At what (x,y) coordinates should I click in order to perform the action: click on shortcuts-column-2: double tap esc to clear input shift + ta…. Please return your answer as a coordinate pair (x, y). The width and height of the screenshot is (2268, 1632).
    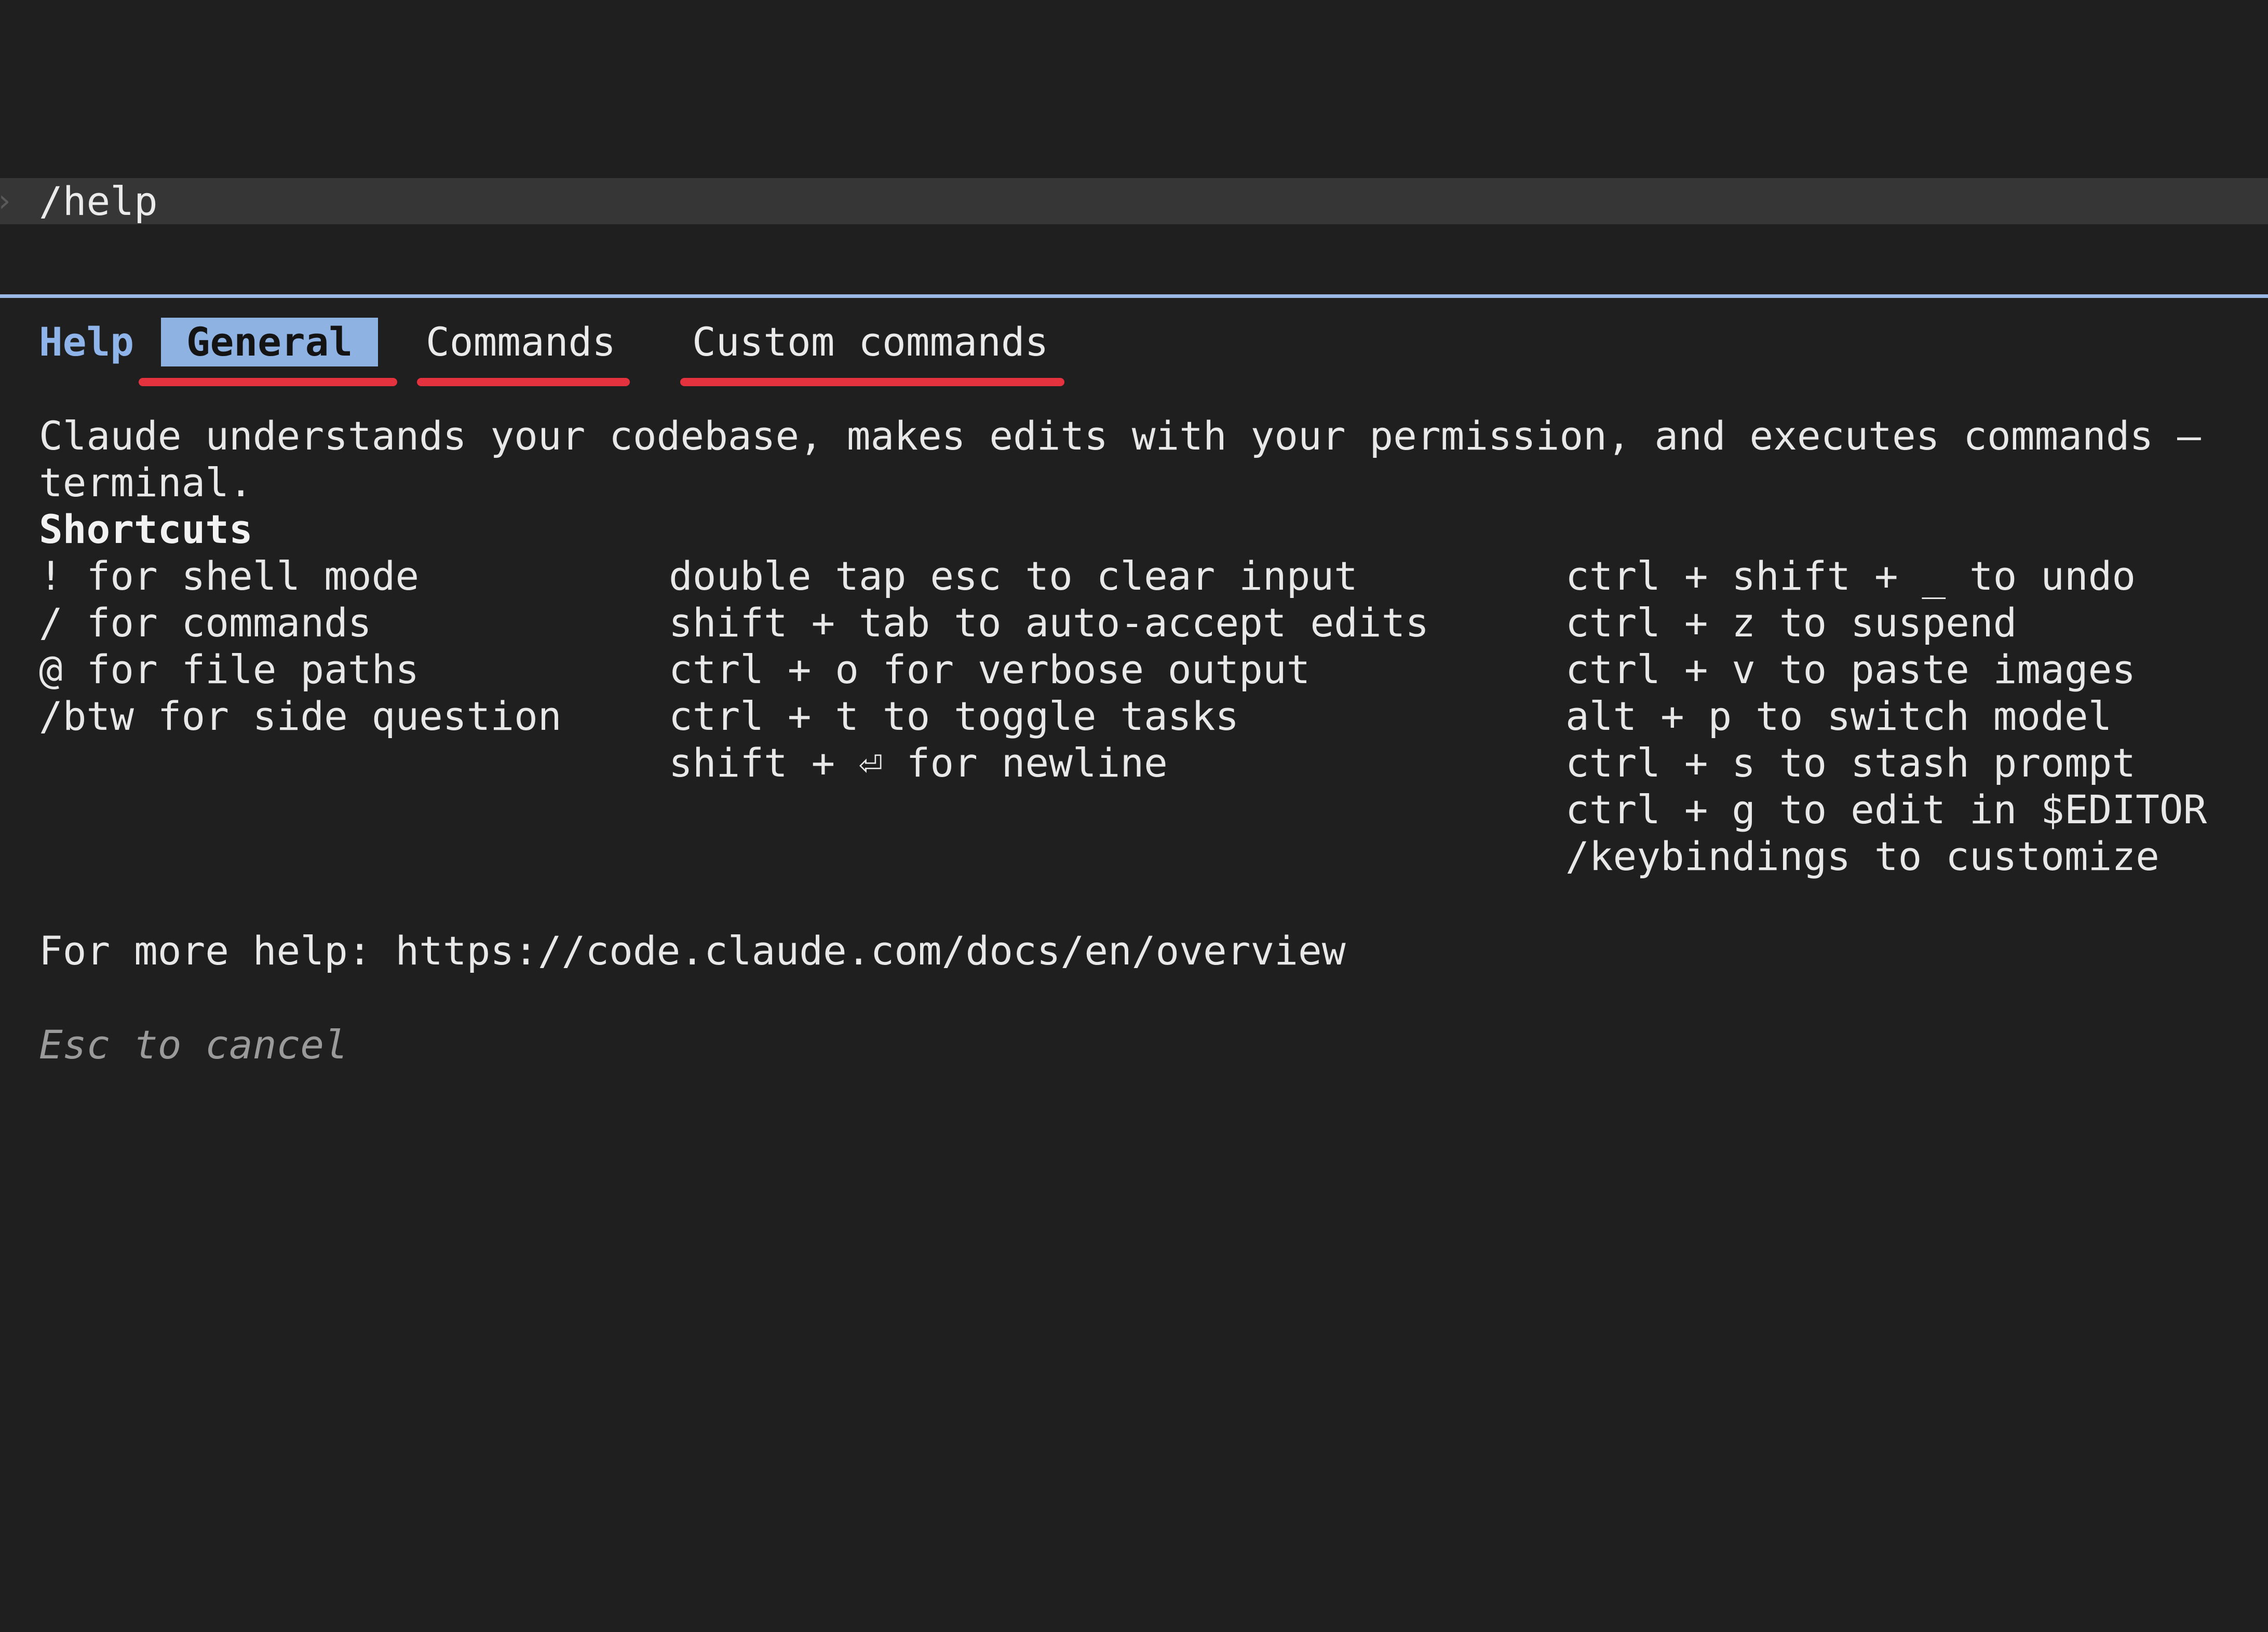
    Looking at the image, I should click on (1049, 669).